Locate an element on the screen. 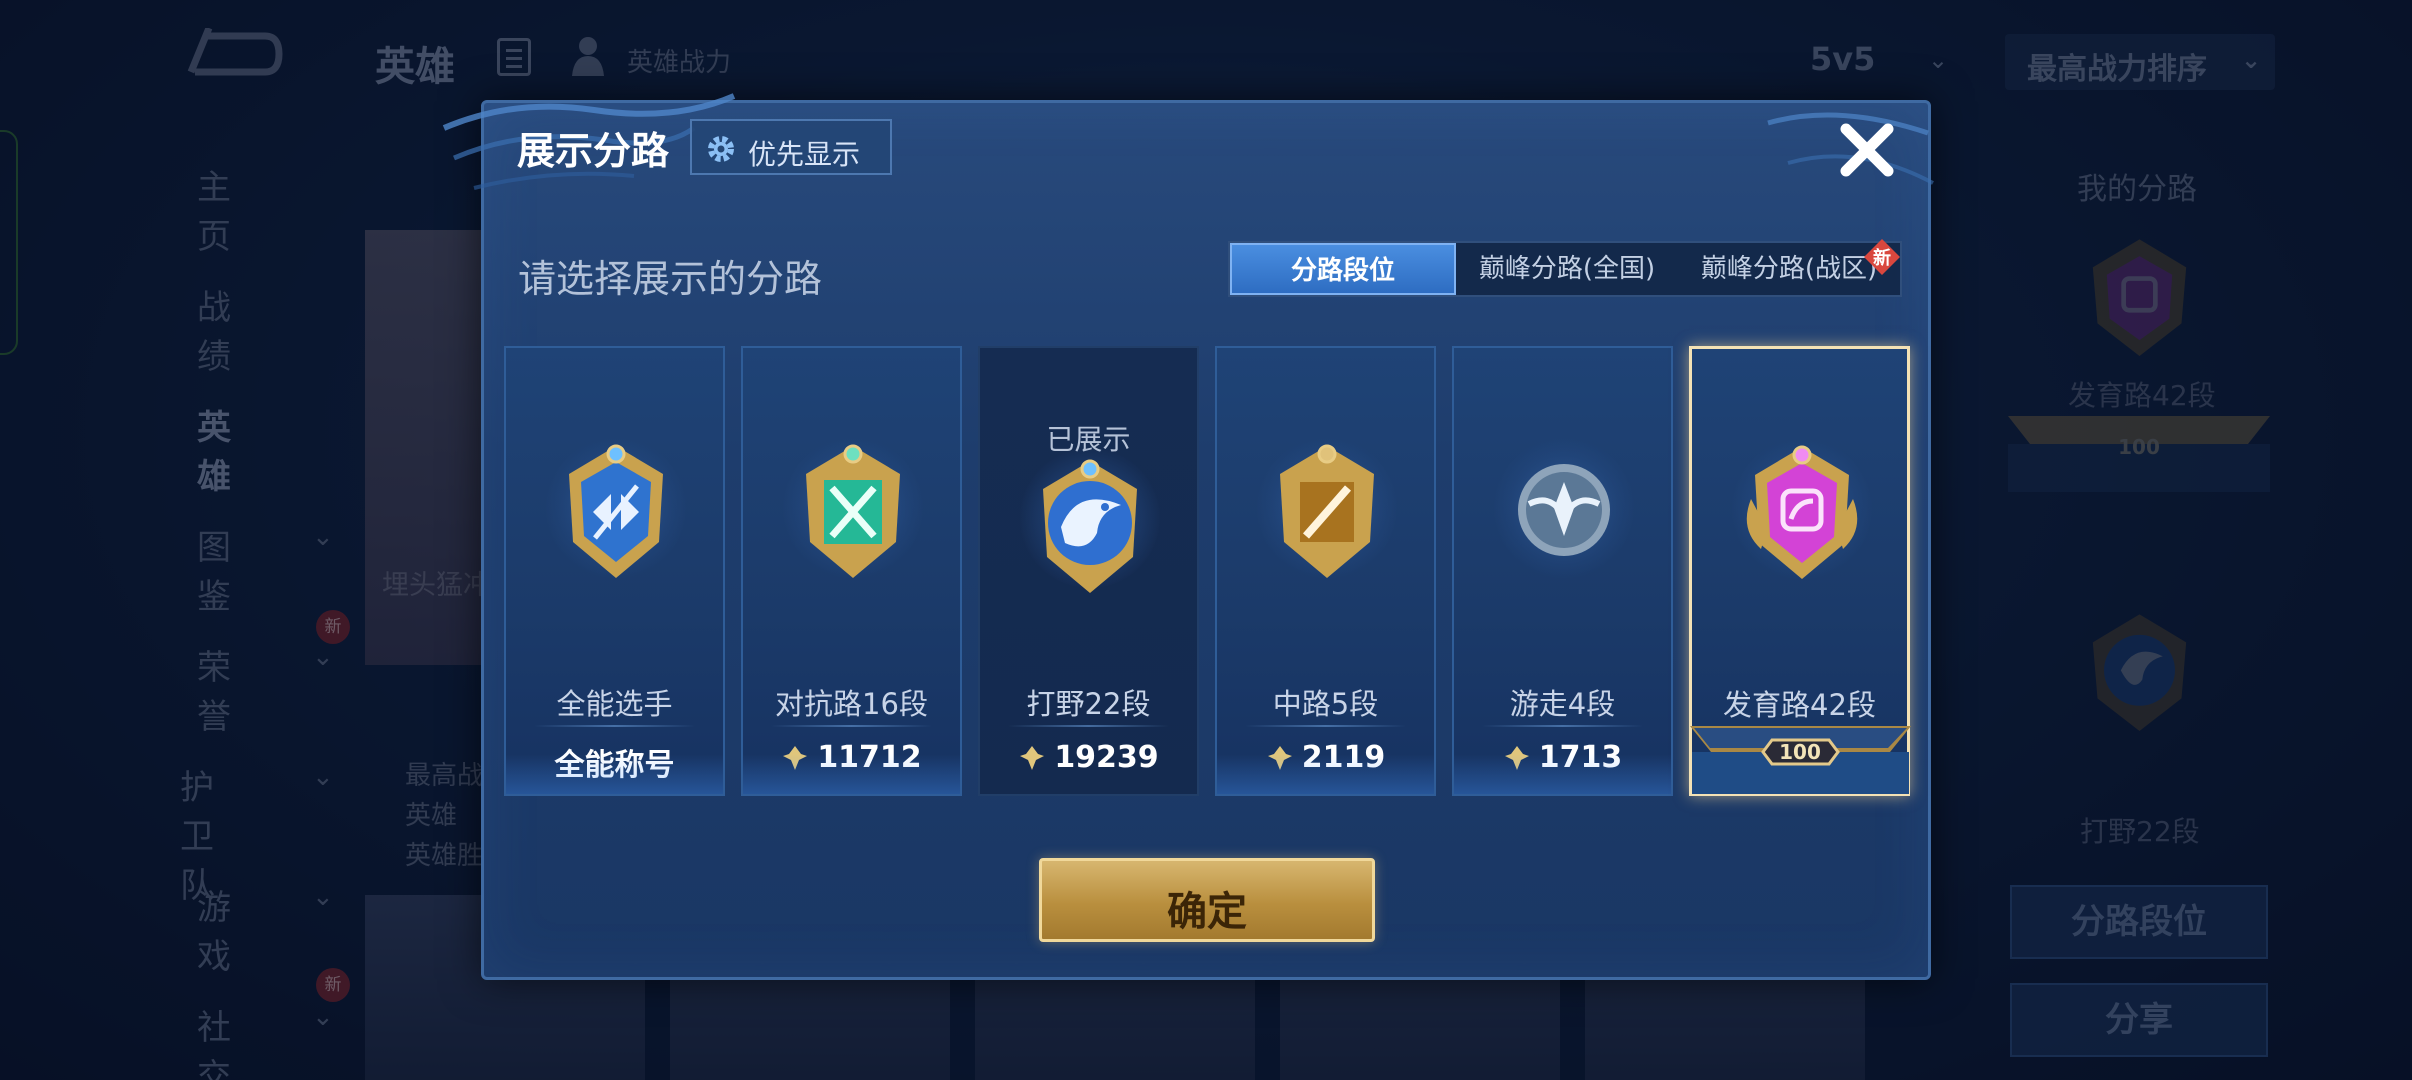 The width and height of the screenshot is (2412, 1080). clash-lane-badge-icon is located at coordinates (853, 511).